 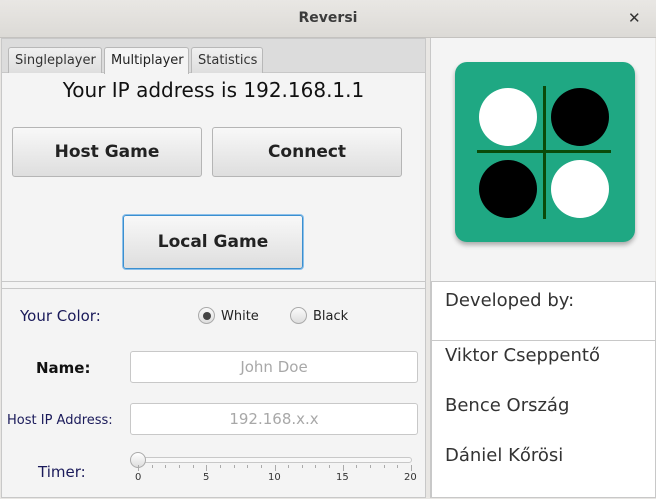 I want to click on tick-label: 20, so click(x=410, y=477).